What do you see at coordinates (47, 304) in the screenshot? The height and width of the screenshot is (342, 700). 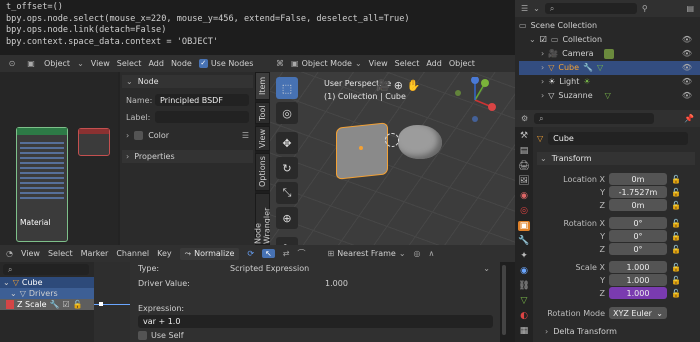 I see `channel-z-scale: Z Scale 🔧 ☑ 🔓` at bounding box center [47, 304].